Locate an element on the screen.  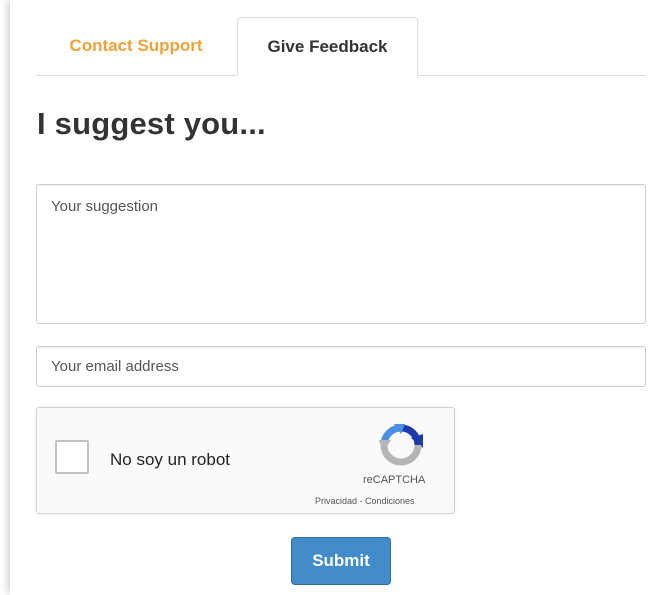
submit-button: Submit is located at coordinates (341, 561).